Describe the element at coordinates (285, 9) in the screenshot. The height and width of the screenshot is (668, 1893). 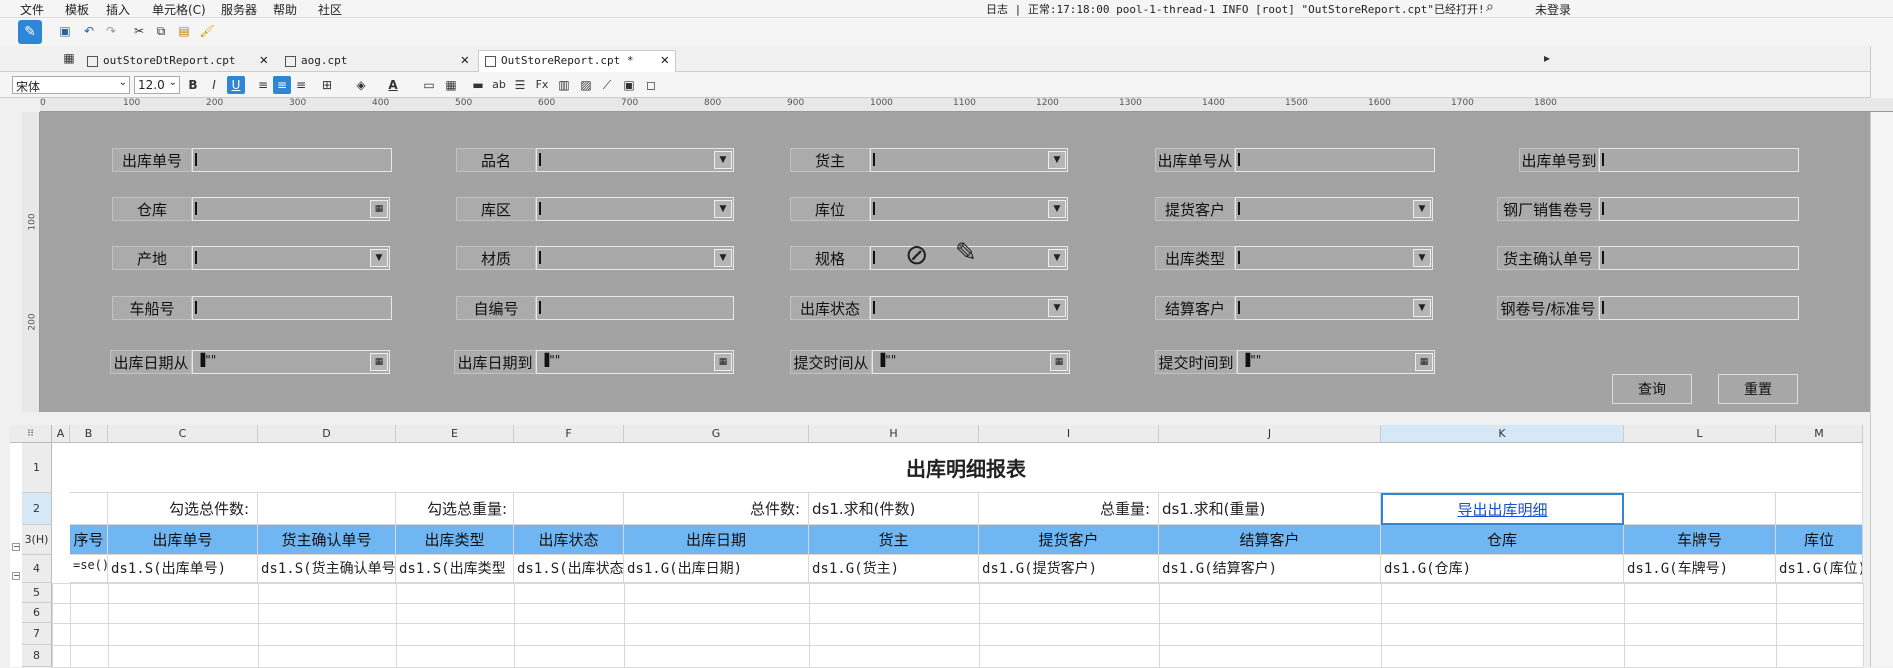
I see `menu-help: 帮助` at that location.